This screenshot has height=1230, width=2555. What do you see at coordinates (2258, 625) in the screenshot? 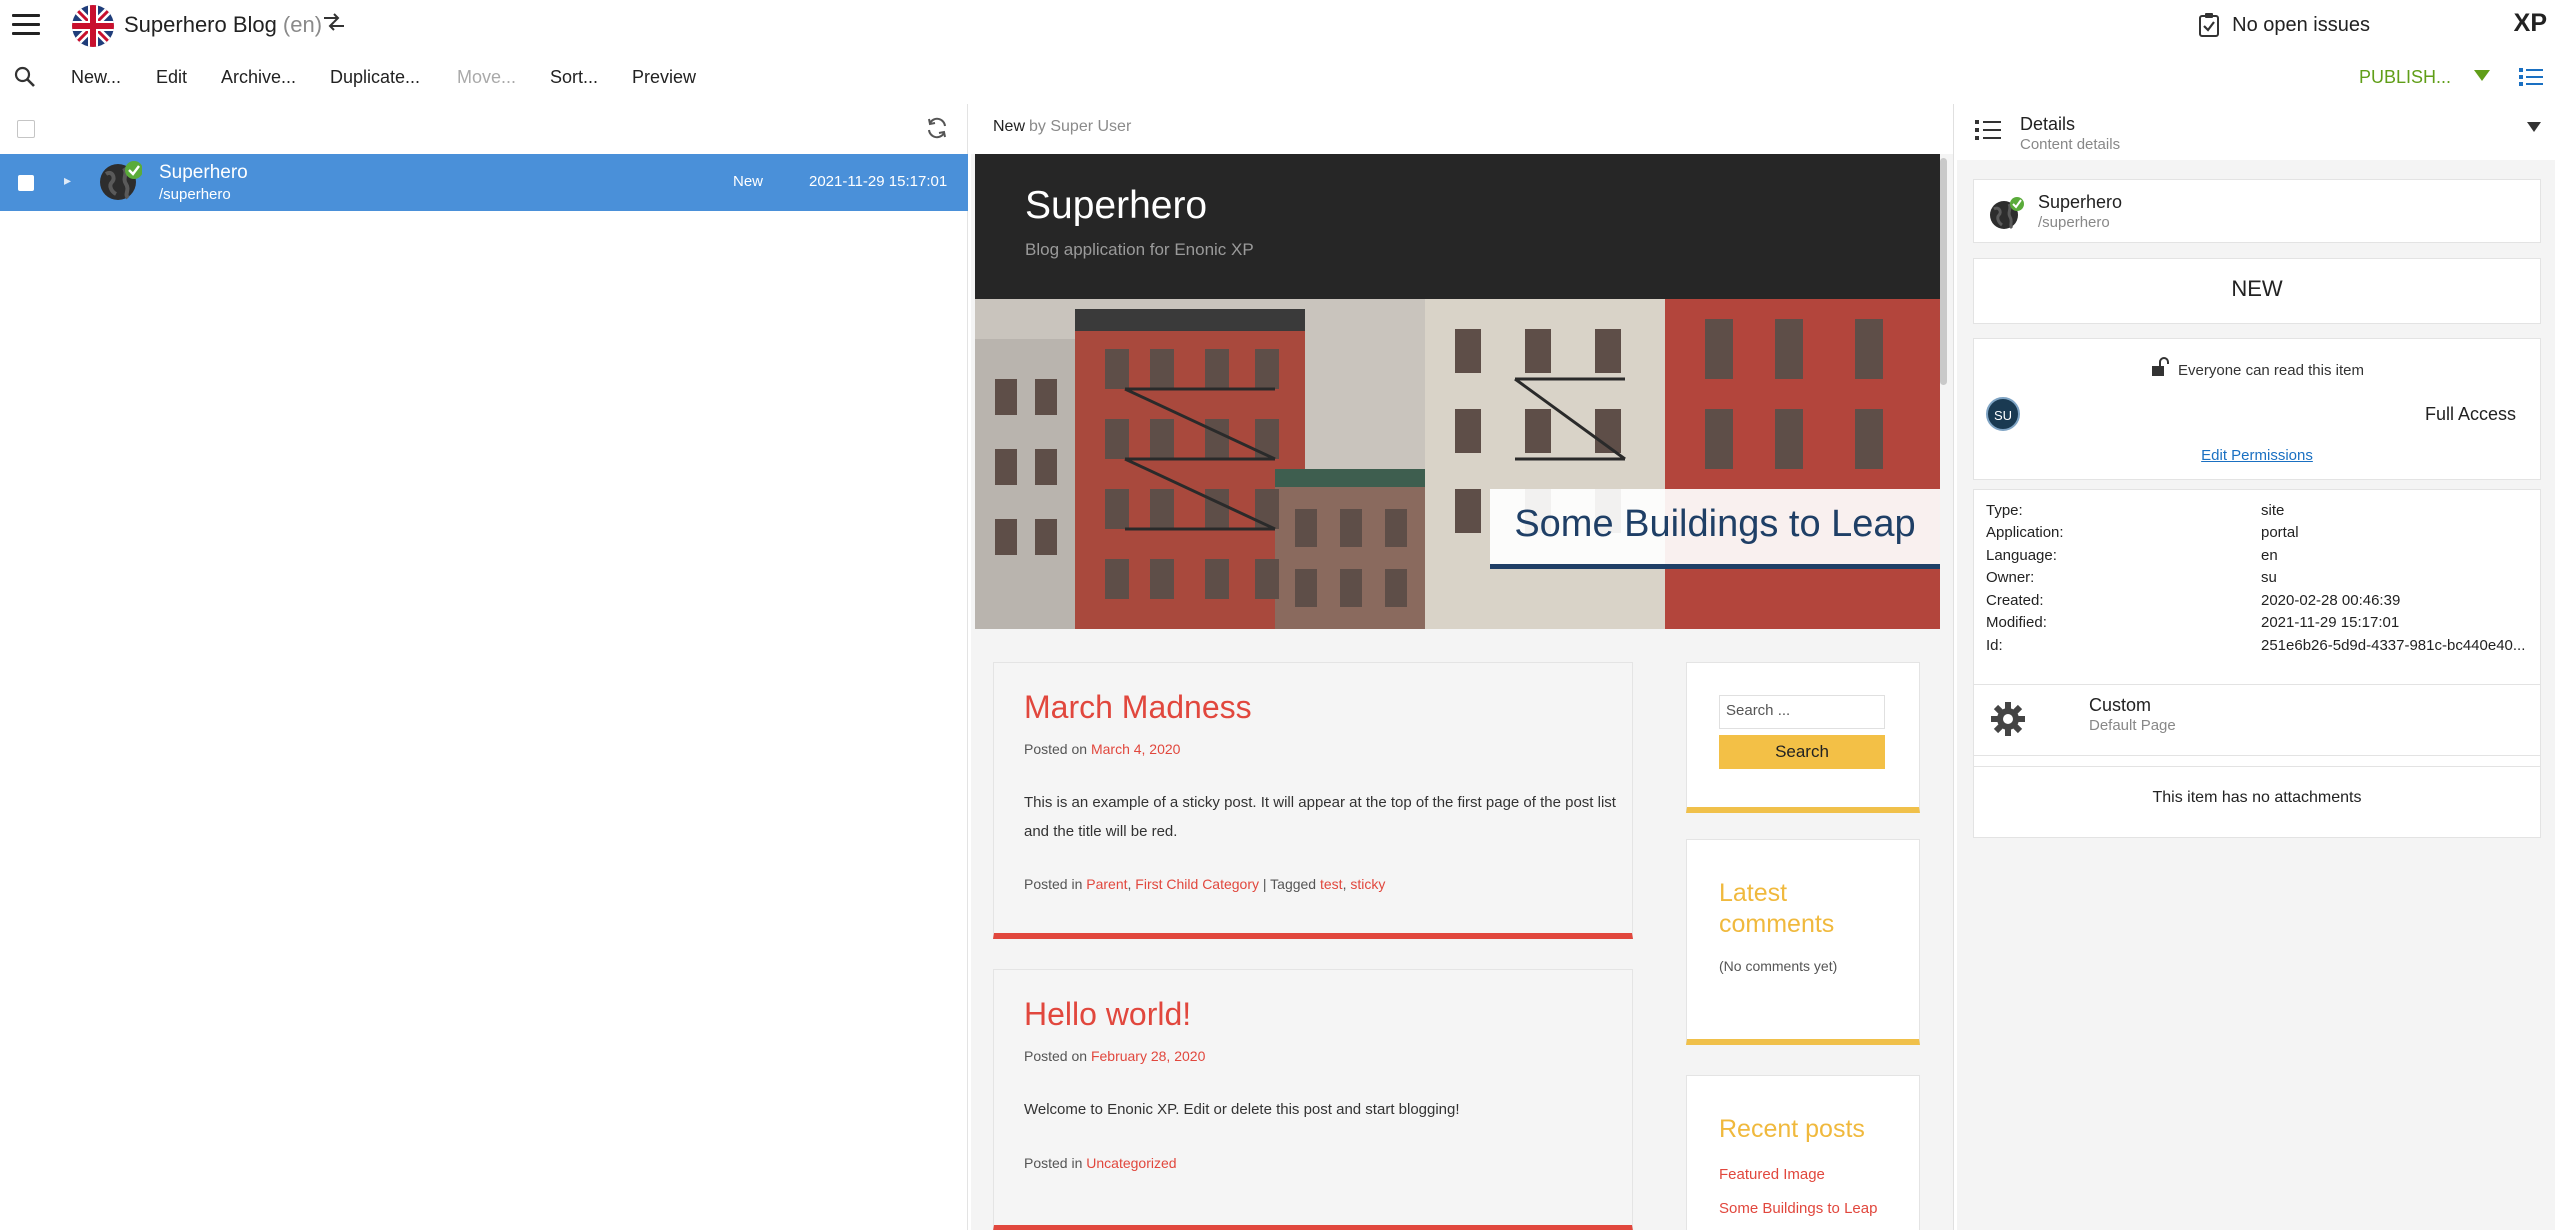
I see `property-row: Modified: 2021-11-29 15:17:01` at bounding box center [2258, 625].